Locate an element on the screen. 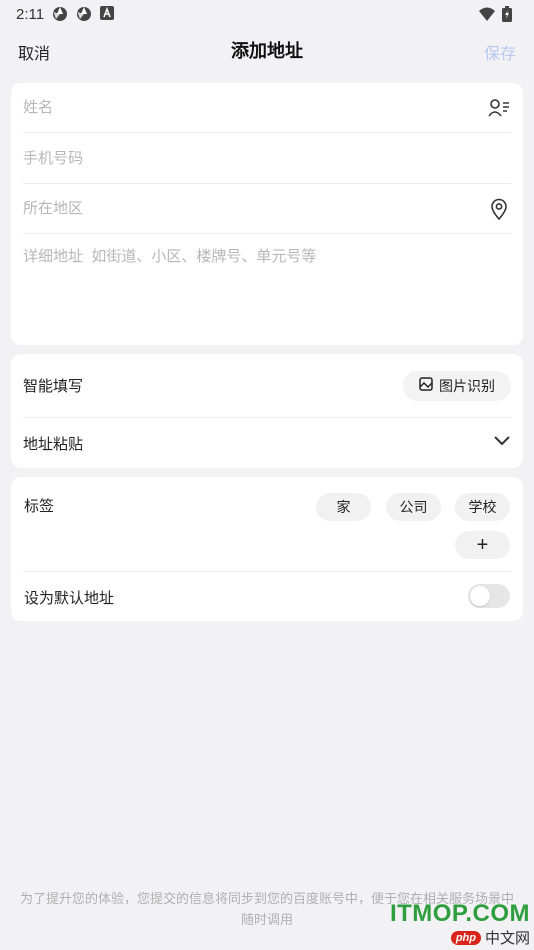 This screenshot has width=534, height=950. detail-address-input is located at coordinates (267, 290).